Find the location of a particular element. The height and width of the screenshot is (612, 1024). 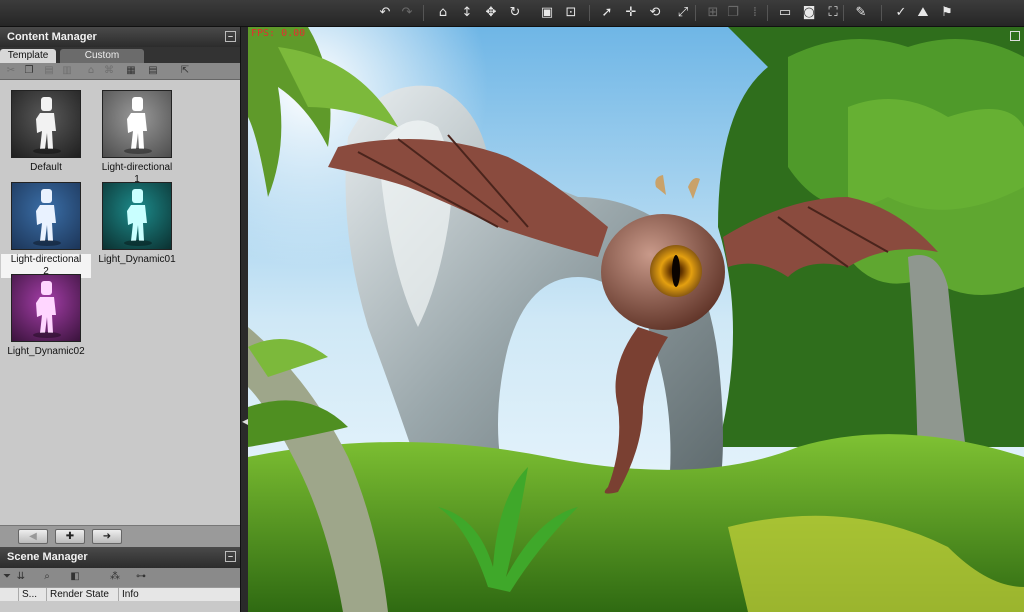

scene-manager-header: Scene Manager – is located at coordinates (120, 557).